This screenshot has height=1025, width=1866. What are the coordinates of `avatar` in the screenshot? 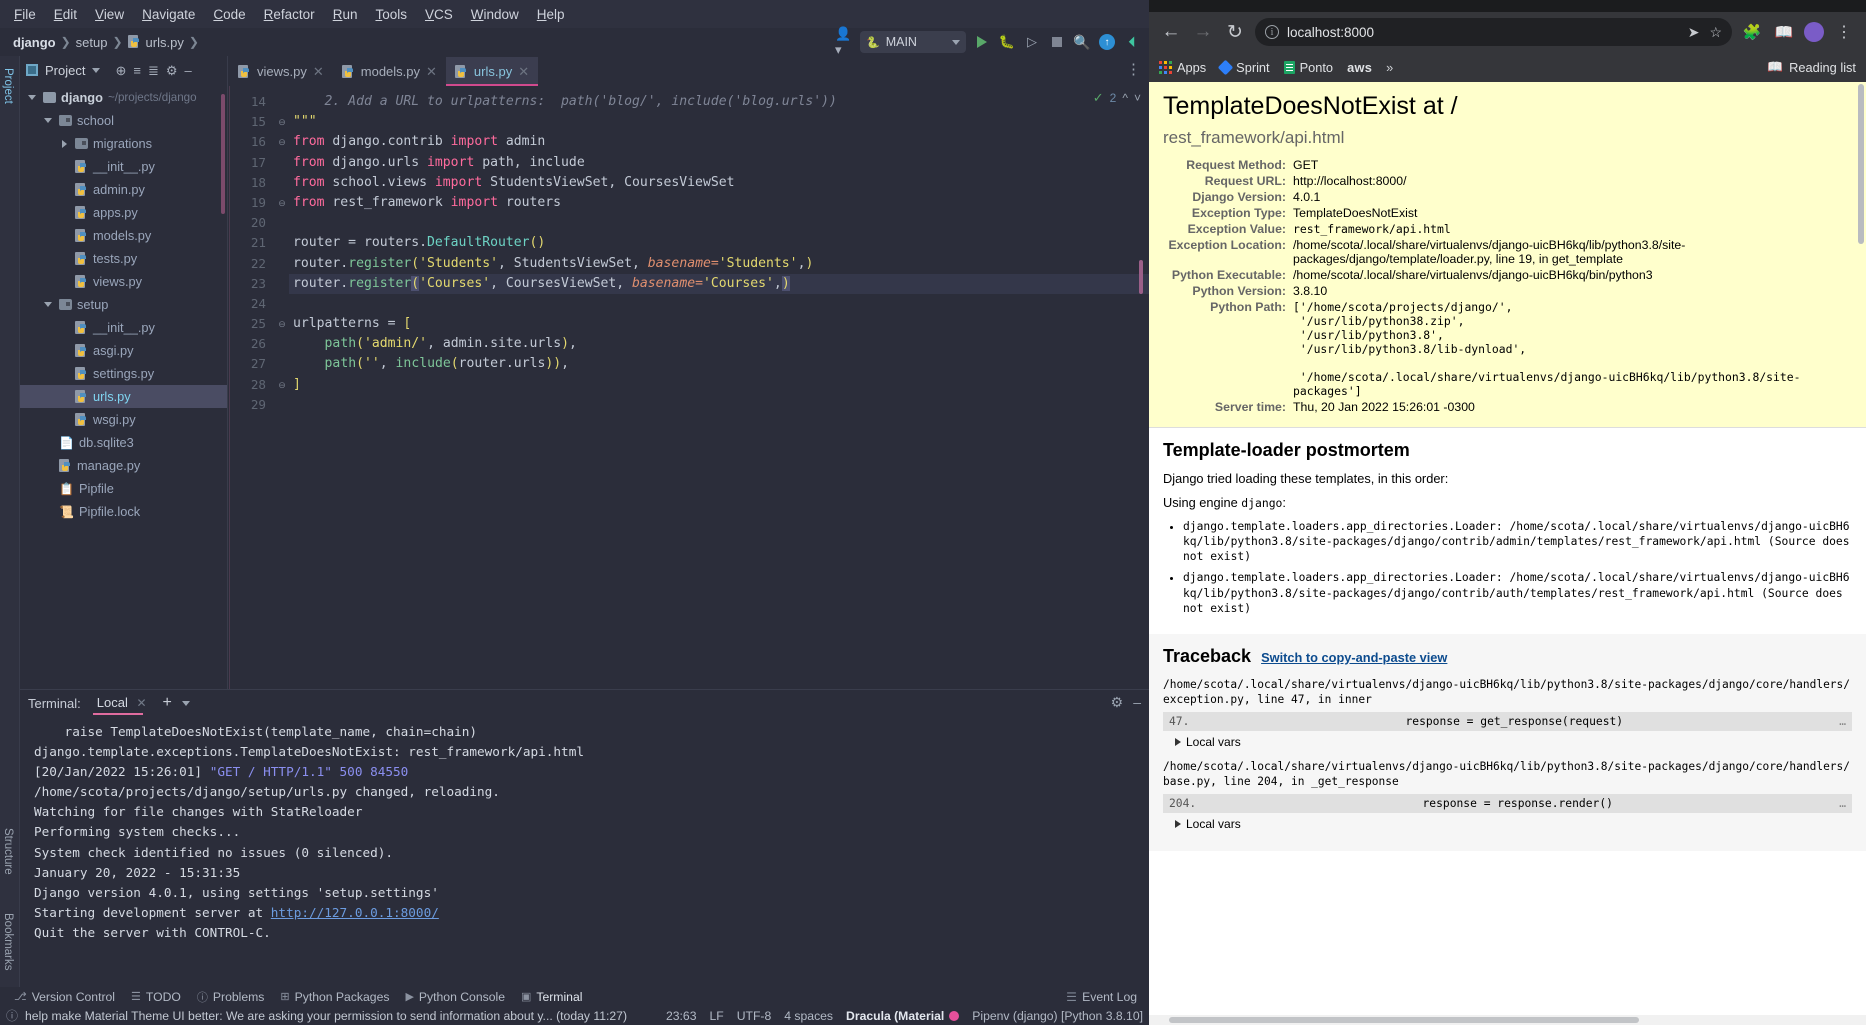 It's located at (1814, 32).